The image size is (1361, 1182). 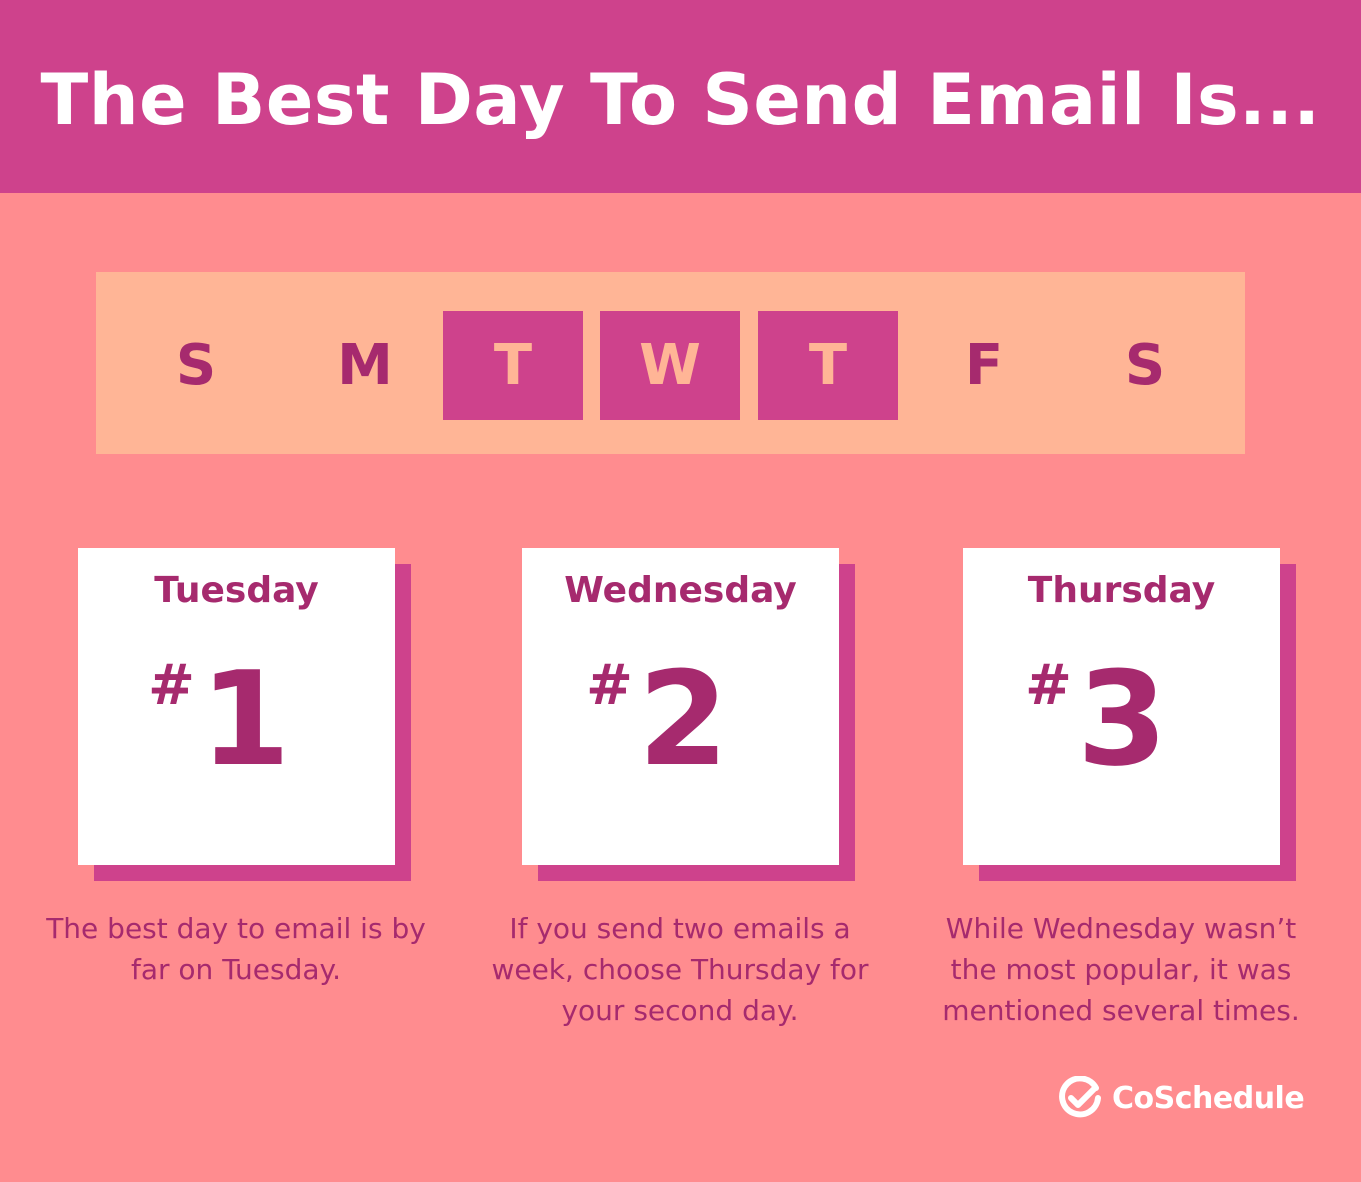 I want to click on coschedule-logo: CoSchedule, so click(x=1181, y=1098).